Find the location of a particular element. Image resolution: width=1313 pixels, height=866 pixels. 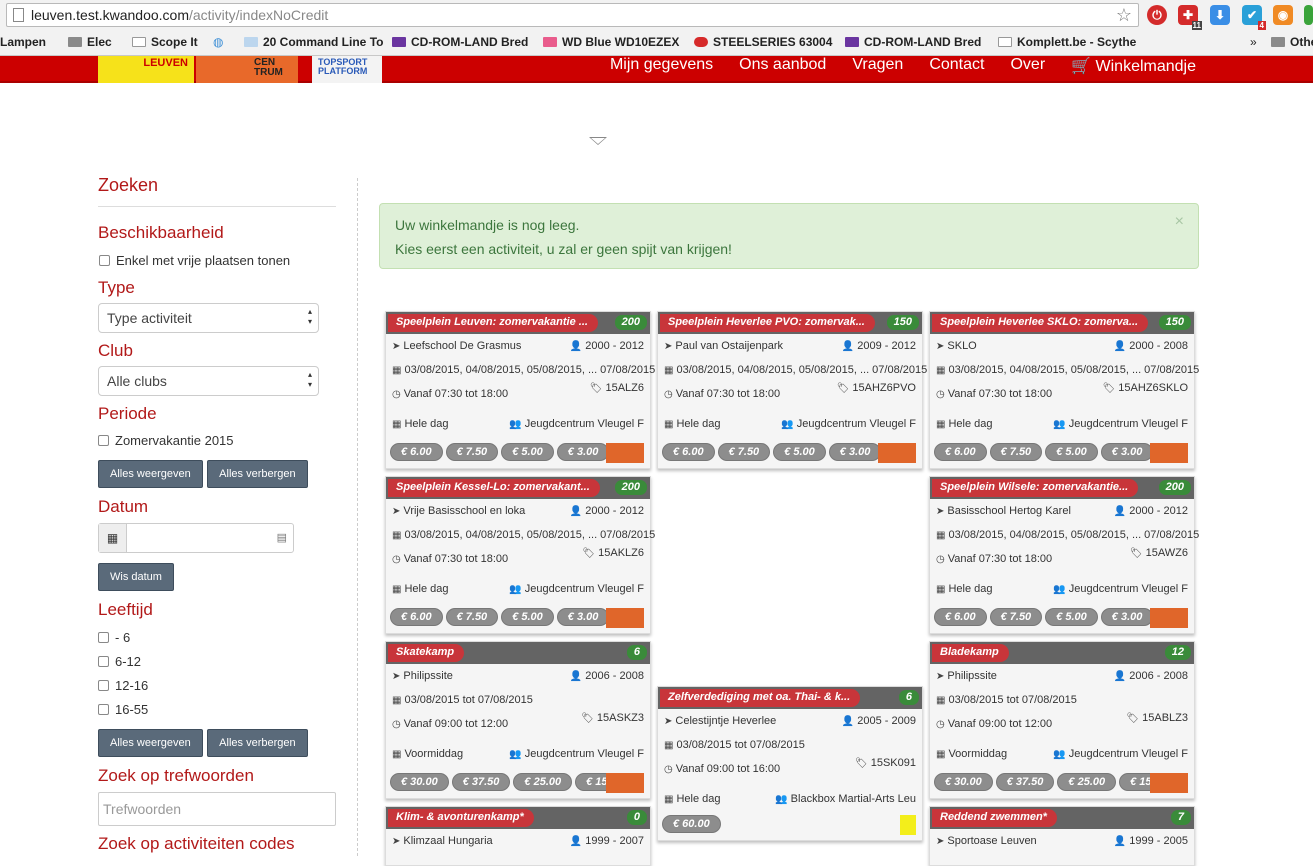

nav-winkelmandje: 🛒 Winkelmandje is located at coordinates (1133, 66).